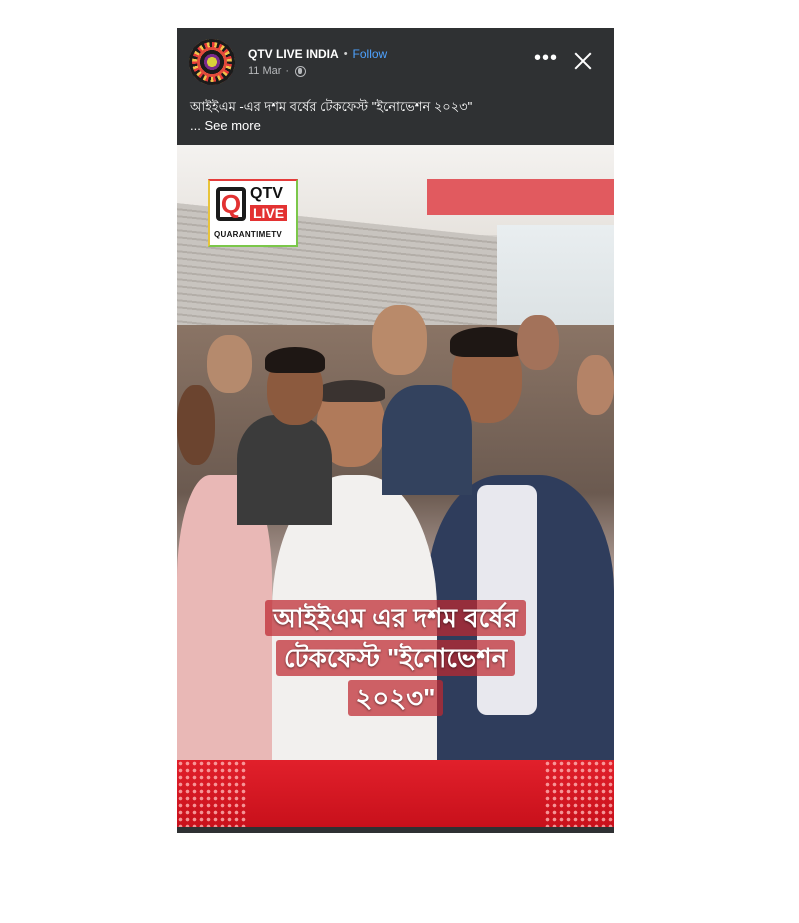 The height and width of the screenshot is (923, 799). What do you see at coordinates (301, 71) in the screenshot?
I see `globe-icon` at bounding box center [301, 71].